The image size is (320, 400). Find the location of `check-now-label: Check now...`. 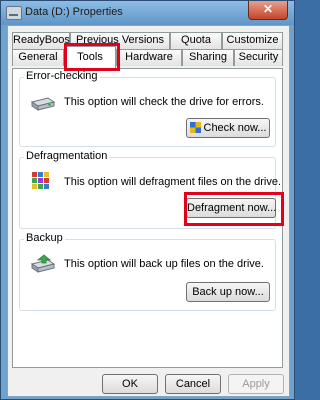

check-now-label: Check now... is located at coordinates (235, 128).